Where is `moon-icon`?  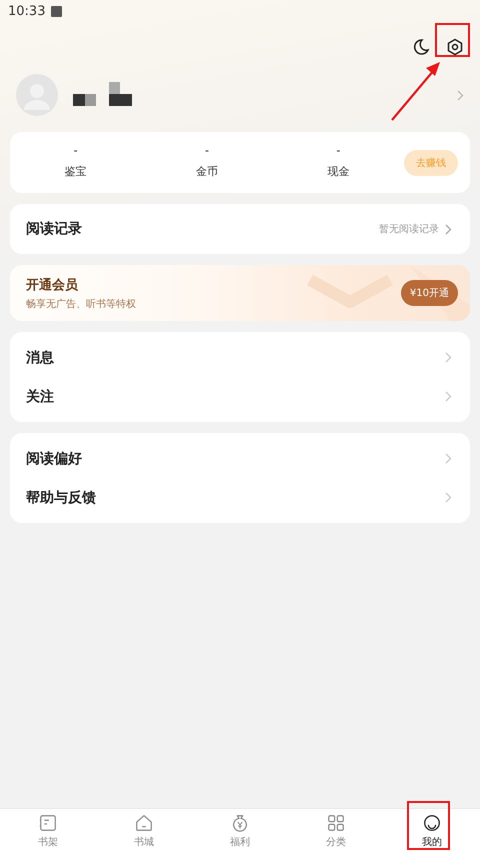
moon-icon is located at coordinates (421, 47).